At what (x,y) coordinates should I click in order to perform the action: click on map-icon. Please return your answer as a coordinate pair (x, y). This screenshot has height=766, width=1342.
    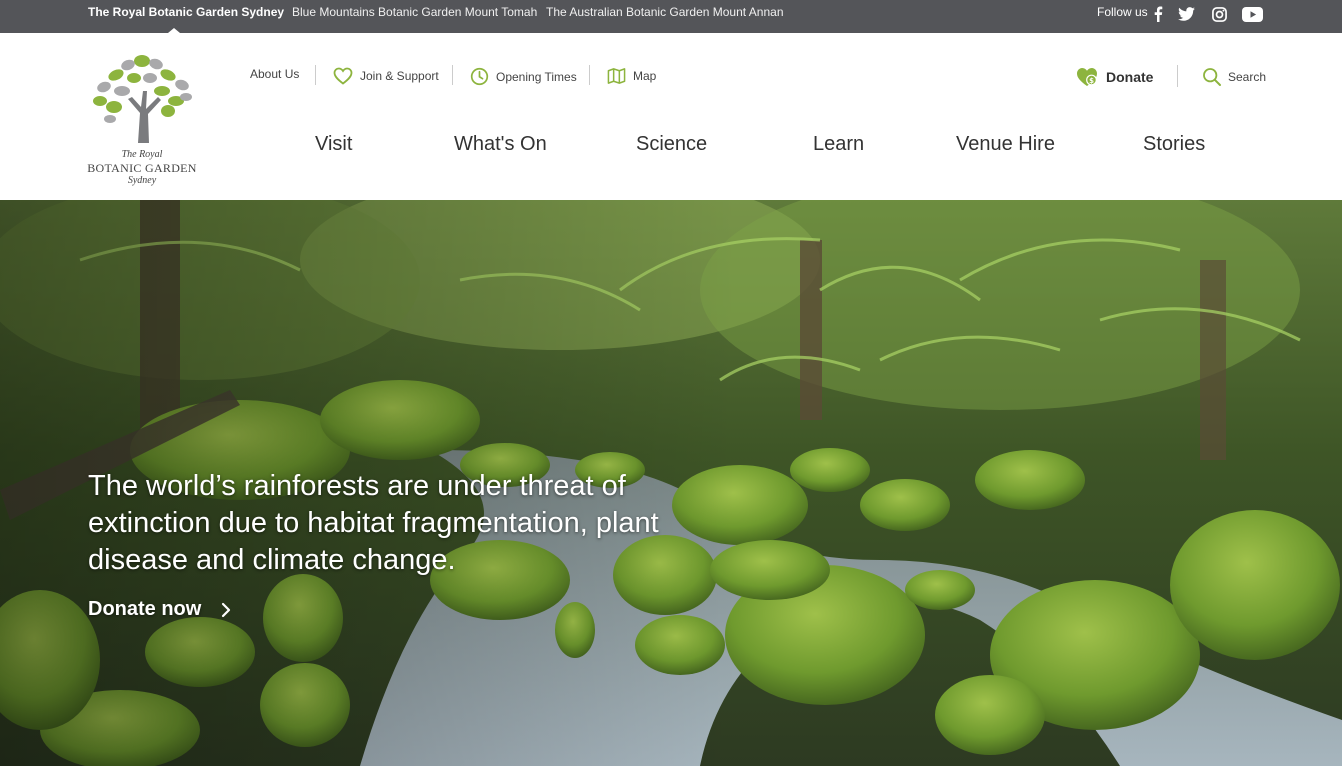
    Looking at the image, I should click on (616, 76).